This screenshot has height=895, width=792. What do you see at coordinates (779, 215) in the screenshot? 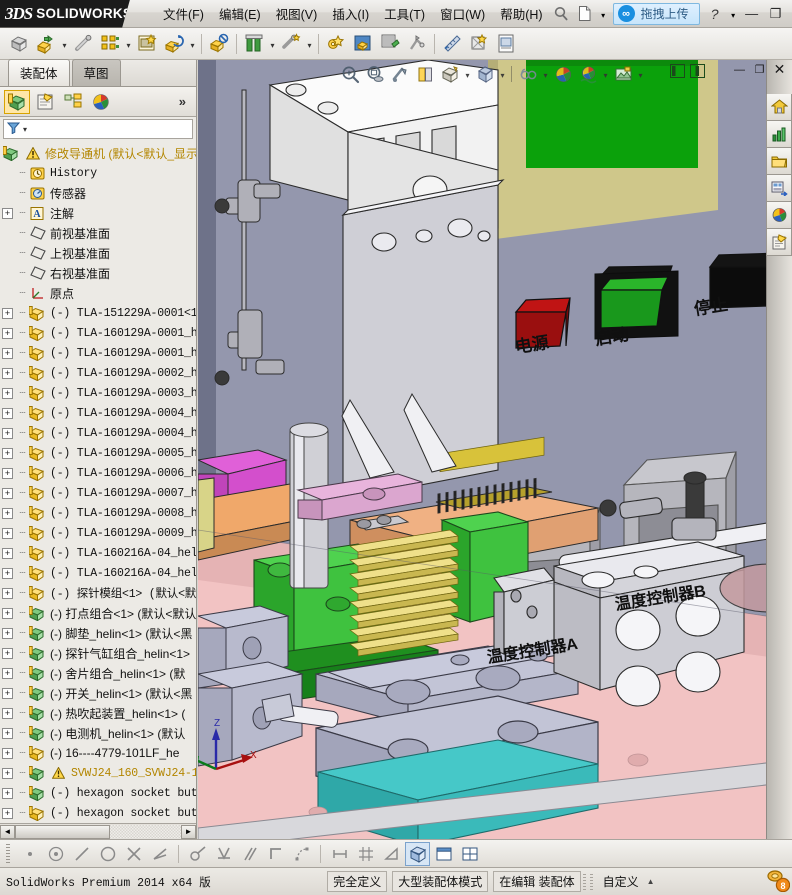
I see `taskpane-appearances-scenes-icon` at bounding box center [779, 215].